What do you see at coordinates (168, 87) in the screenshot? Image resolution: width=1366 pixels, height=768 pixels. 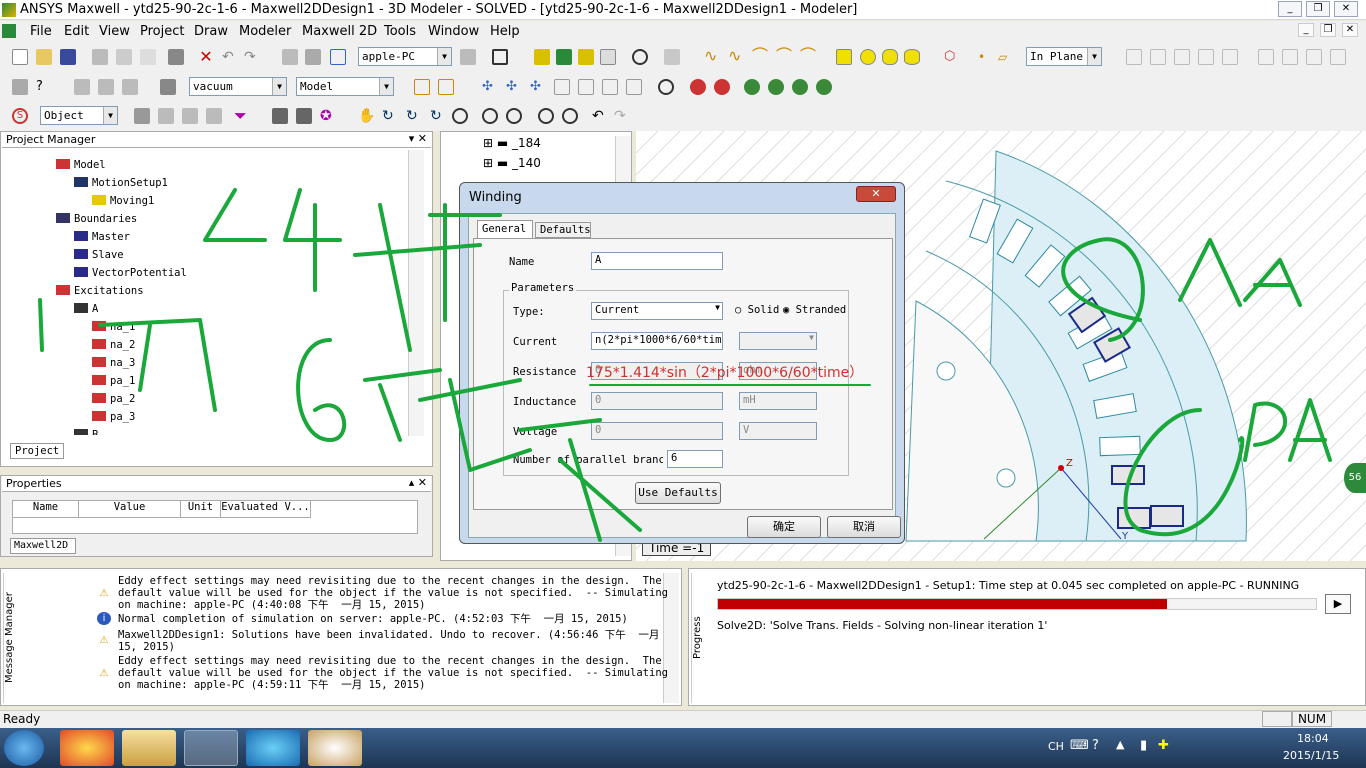 I see `material-icon` at bounding box center [168, 87].